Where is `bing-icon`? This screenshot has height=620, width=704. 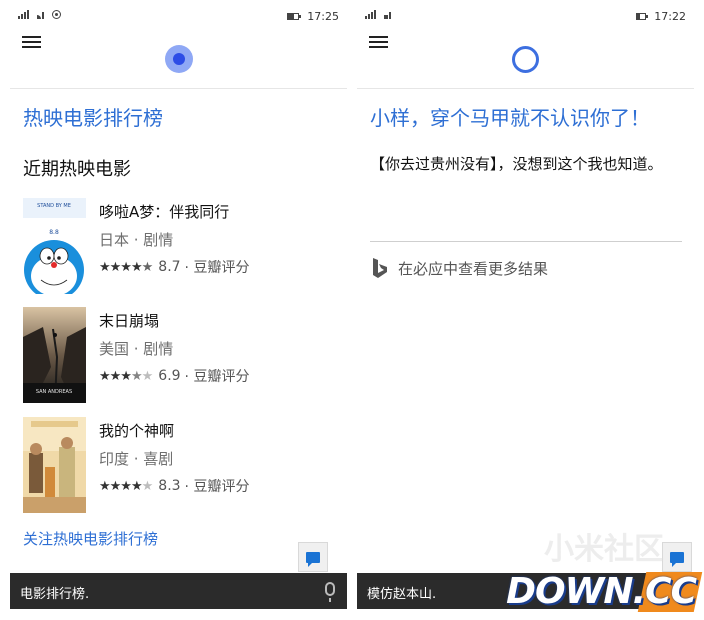
bing-icon is located at coordinates (380, 268).